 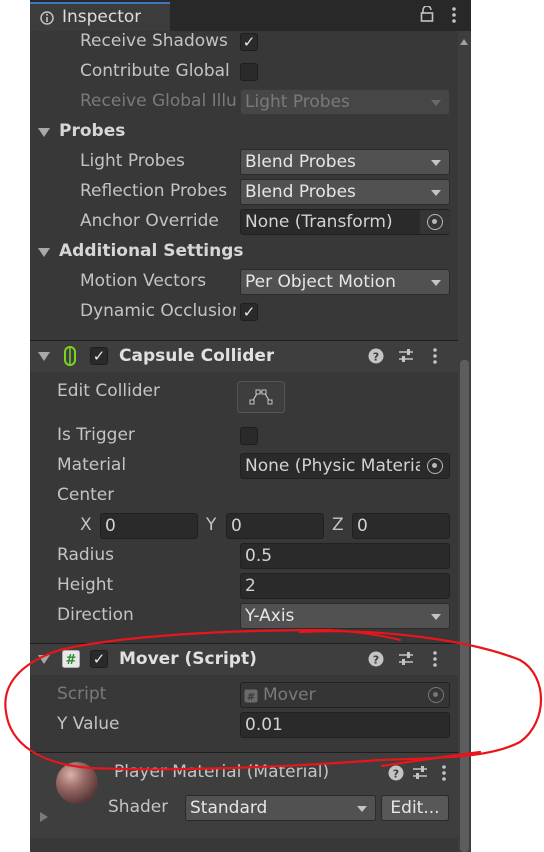 What do you see at coordinates (345, 586) in the screenshot?
I see `height-field: 2` at bounding box center [345, 586].